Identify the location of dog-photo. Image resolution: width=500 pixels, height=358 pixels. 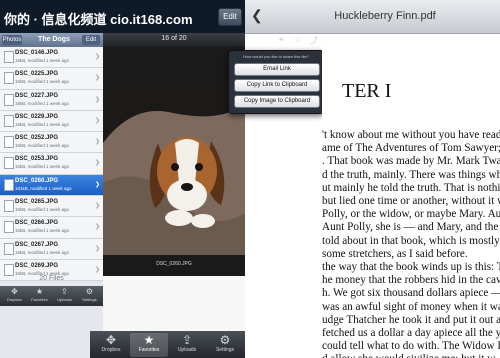
(174, 169).